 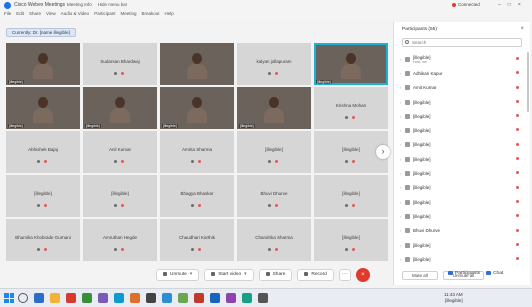 I want to click on chat-toggle: Chat, so click(x=494, y=274).